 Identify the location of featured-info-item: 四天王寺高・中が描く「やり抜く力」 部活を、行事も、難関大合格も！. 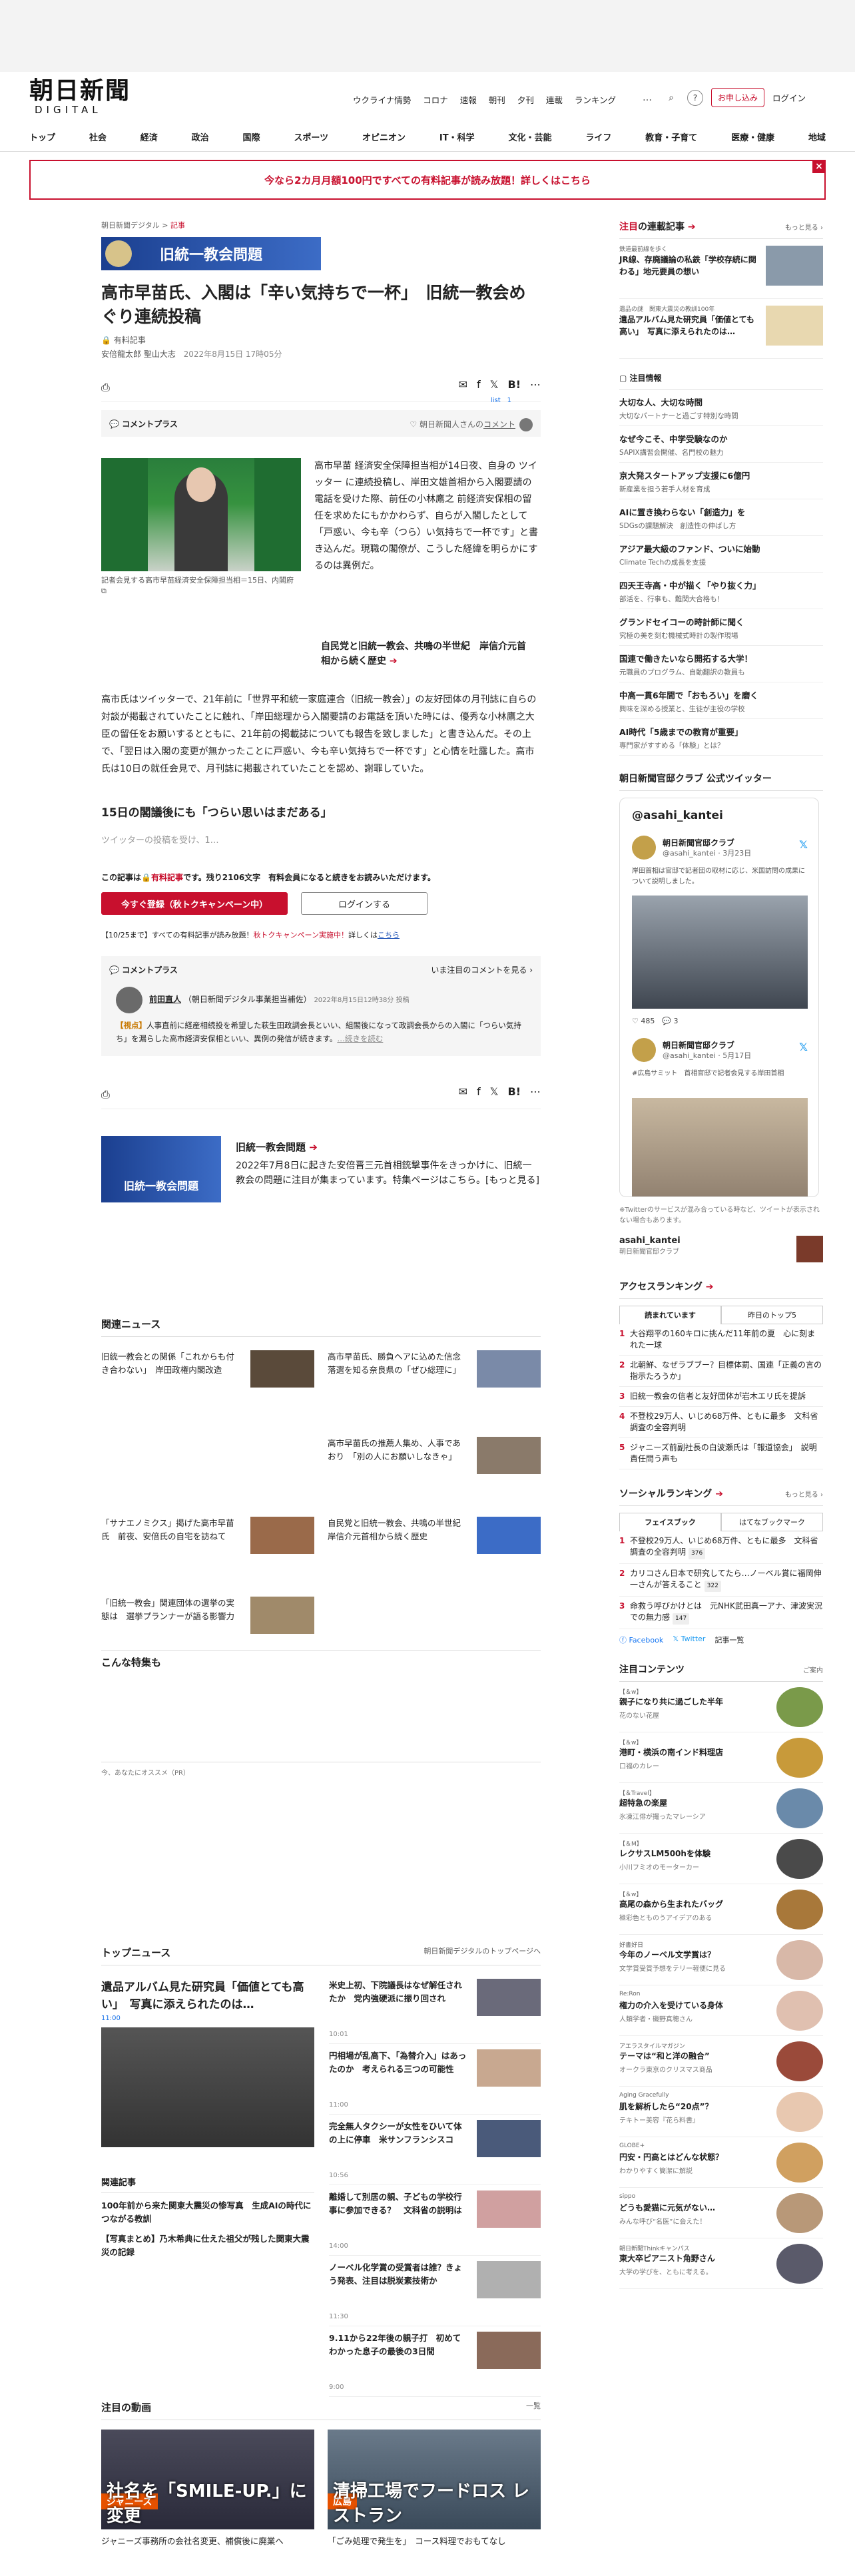
(721, 591).